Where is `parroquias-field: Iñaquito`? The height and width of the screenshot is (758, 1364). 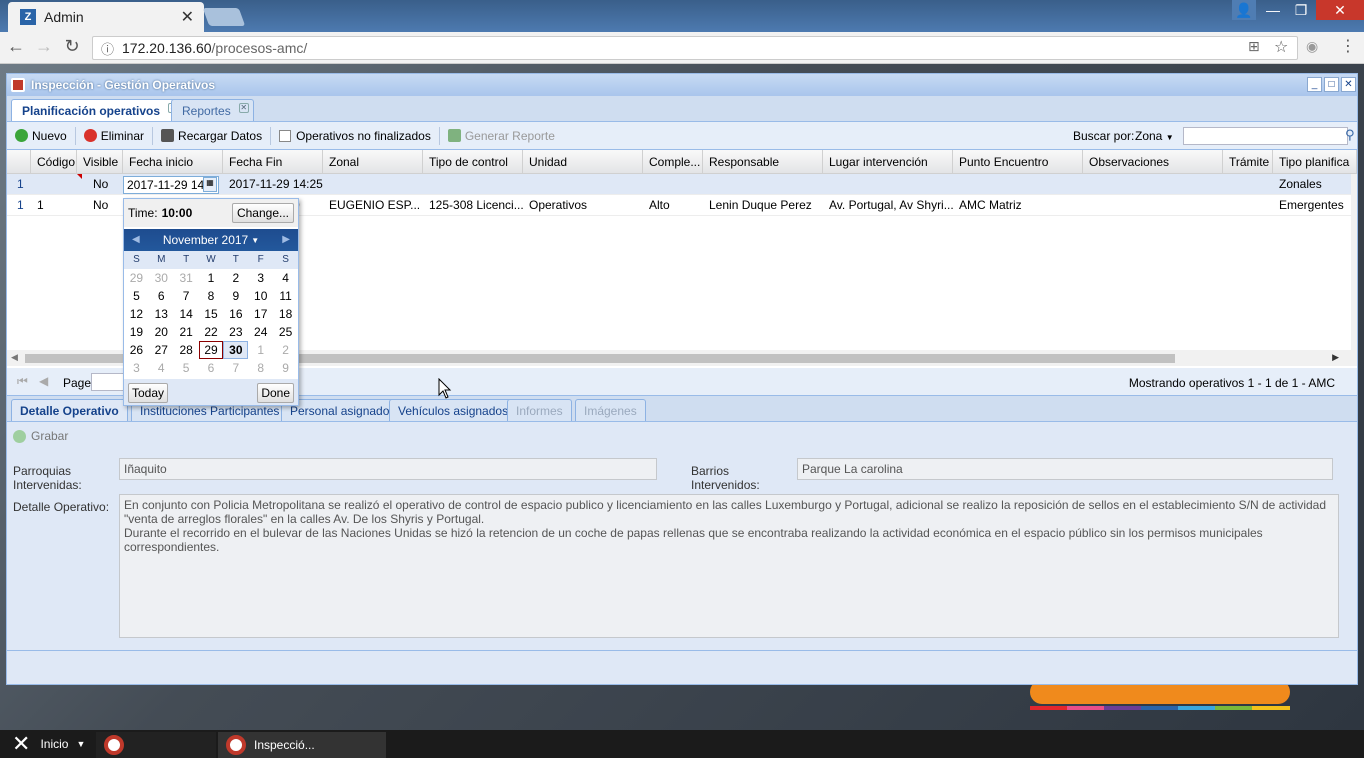
parroquias-field: Iñaquito is located at coordinates (388, 469).